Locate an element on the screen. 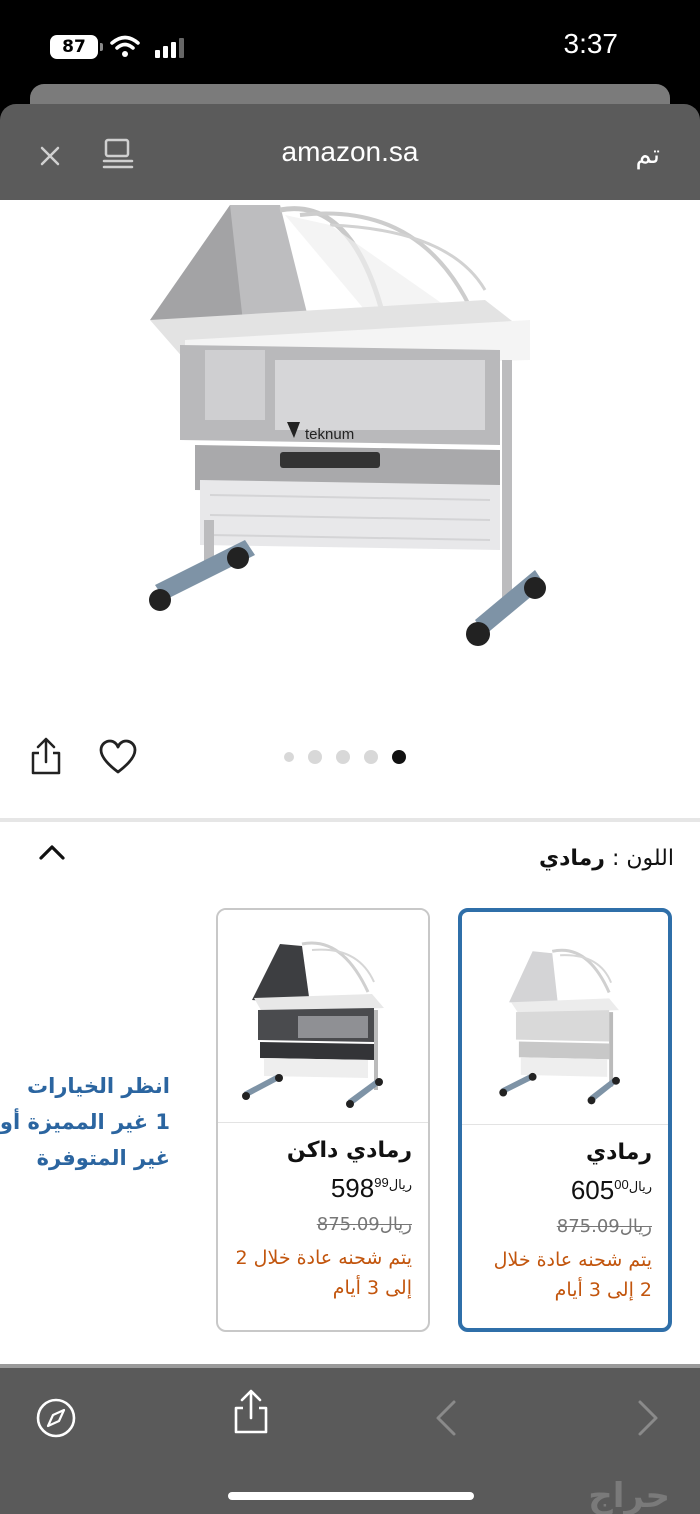  price-fraction: 00 is located at coordinates (621, 1184).